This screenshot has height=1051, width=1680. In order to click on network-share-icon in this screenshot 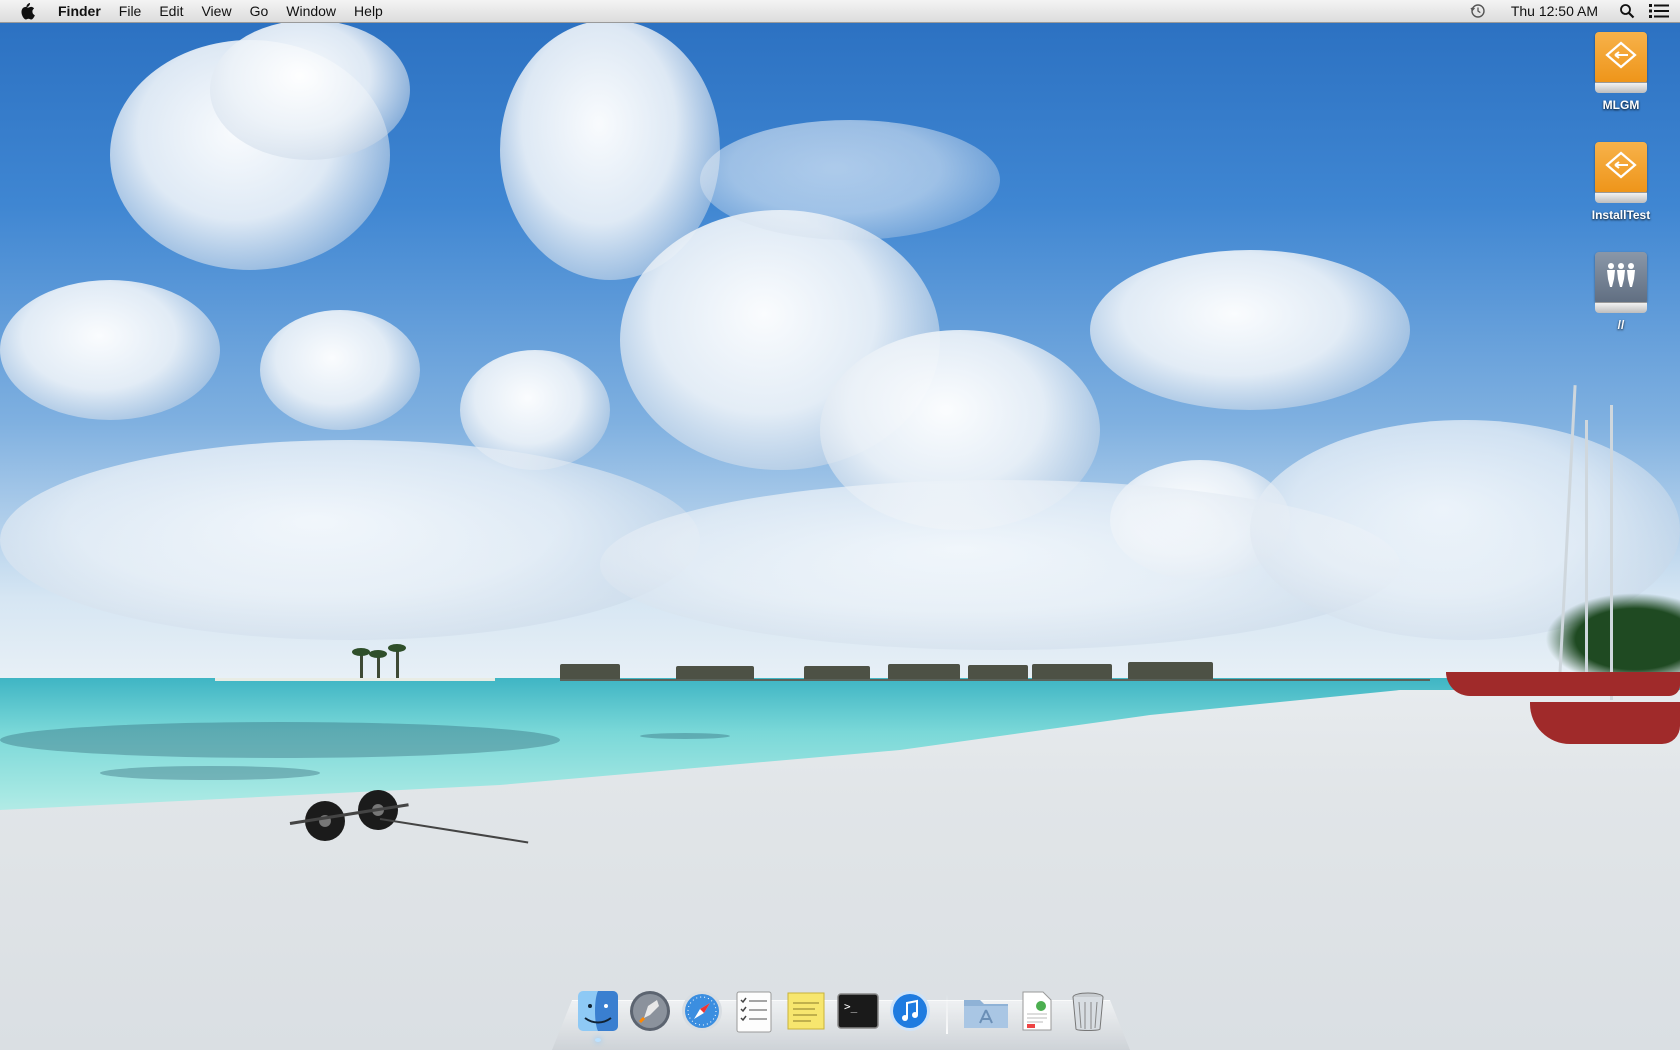, I will do `click(1621, 283)`.